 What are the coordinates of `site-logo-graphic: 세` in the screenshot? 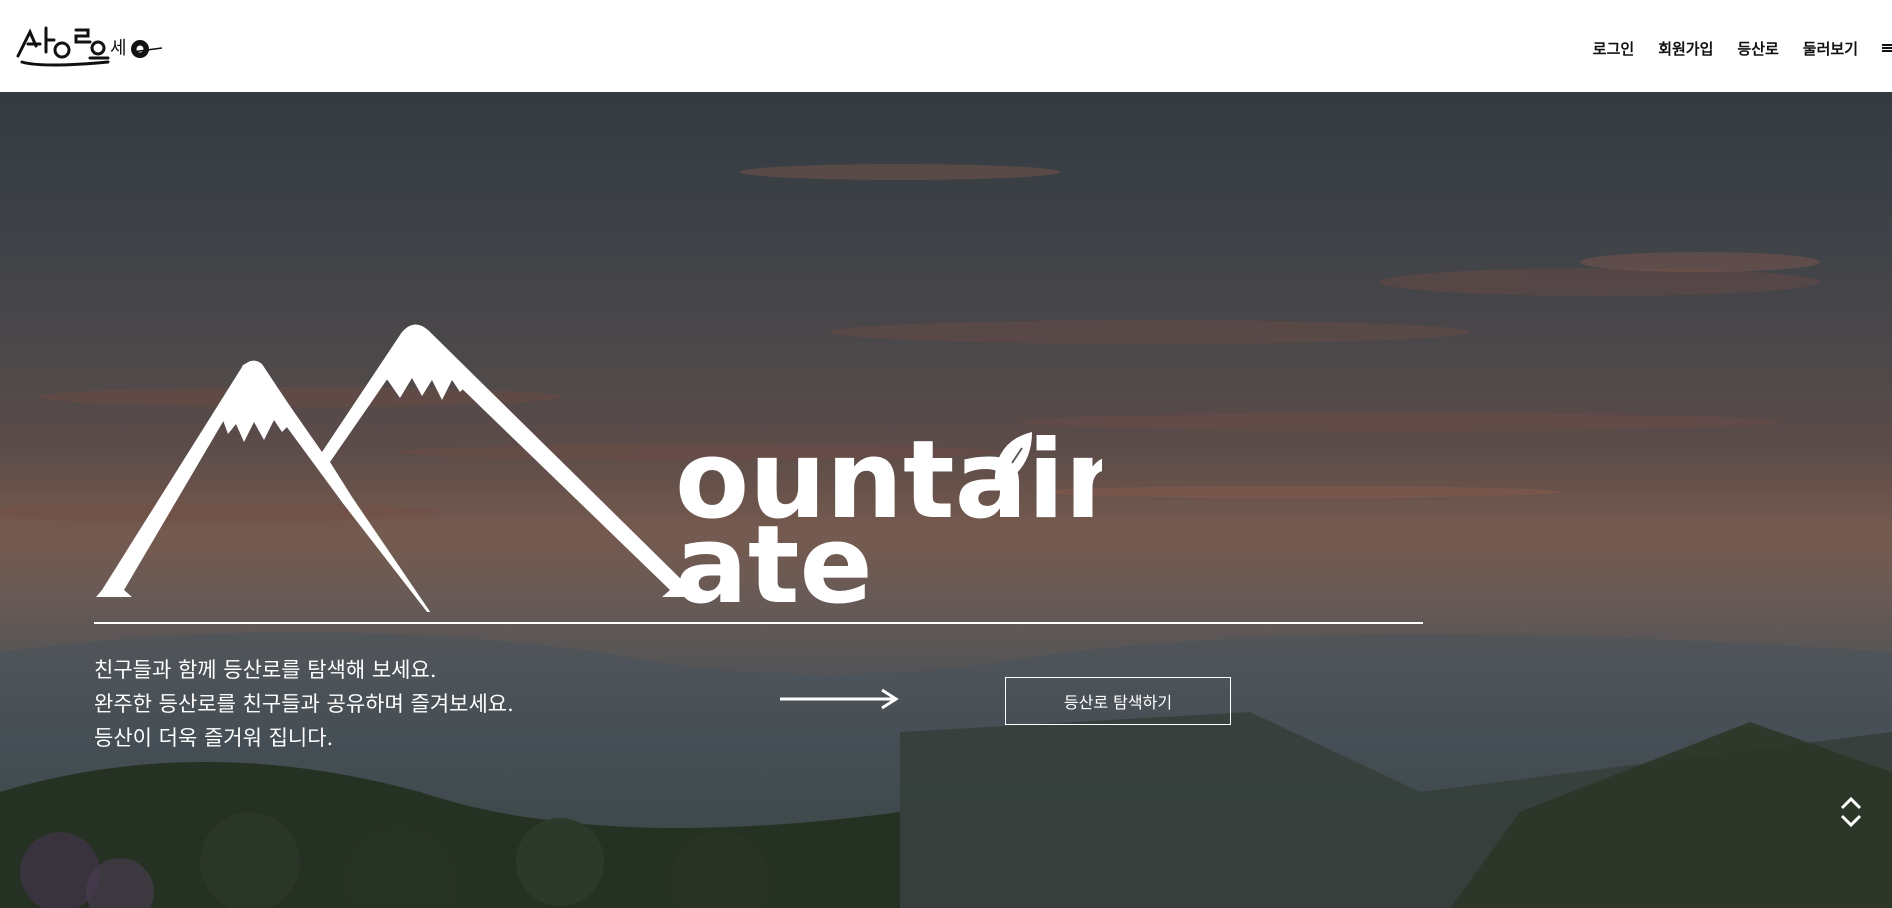 It's located at (89, 46).